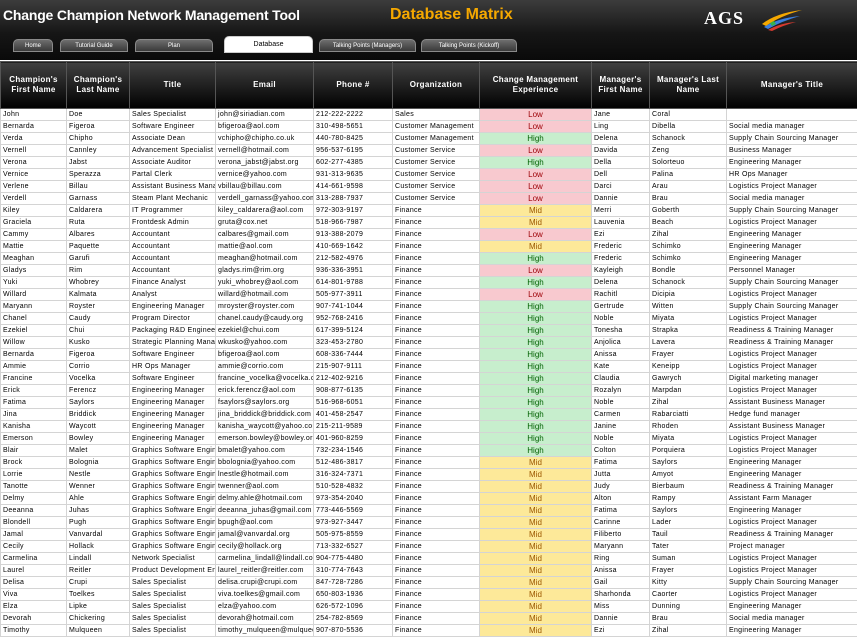 The height and width of the screenshot is (640, 857). What do you see at coordinates (353, 258) in the screenshot?
I see `cell-phone: 212-582-4976` at bounding box center [353, 258].